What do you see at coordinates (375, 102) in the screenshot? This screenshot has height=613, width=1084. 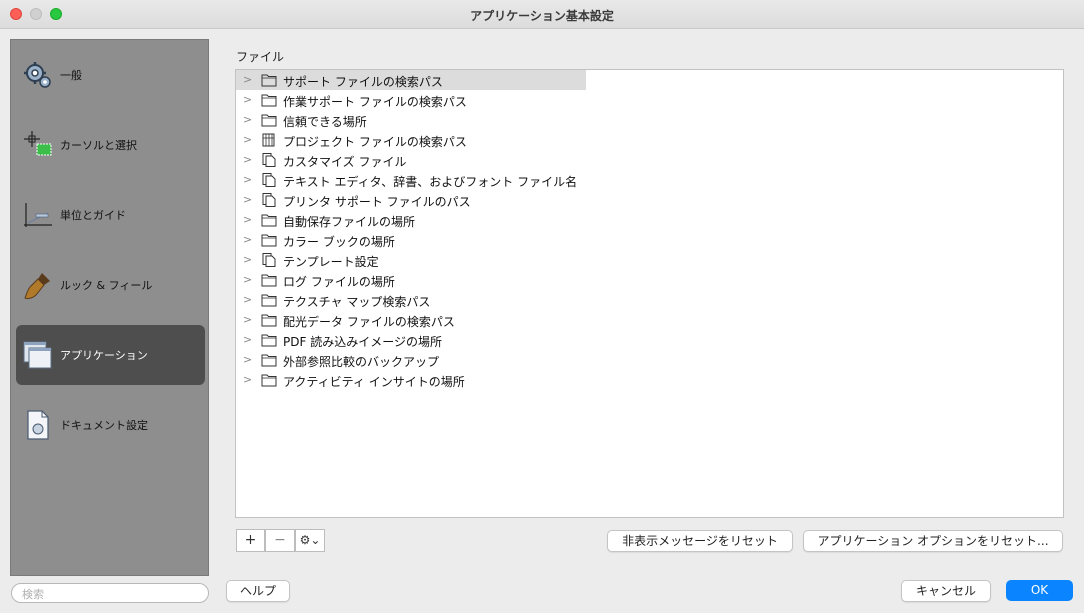 I see `tree-row-label: 作業サポート ファイルの検索パス` at bounding box center [375, 102].